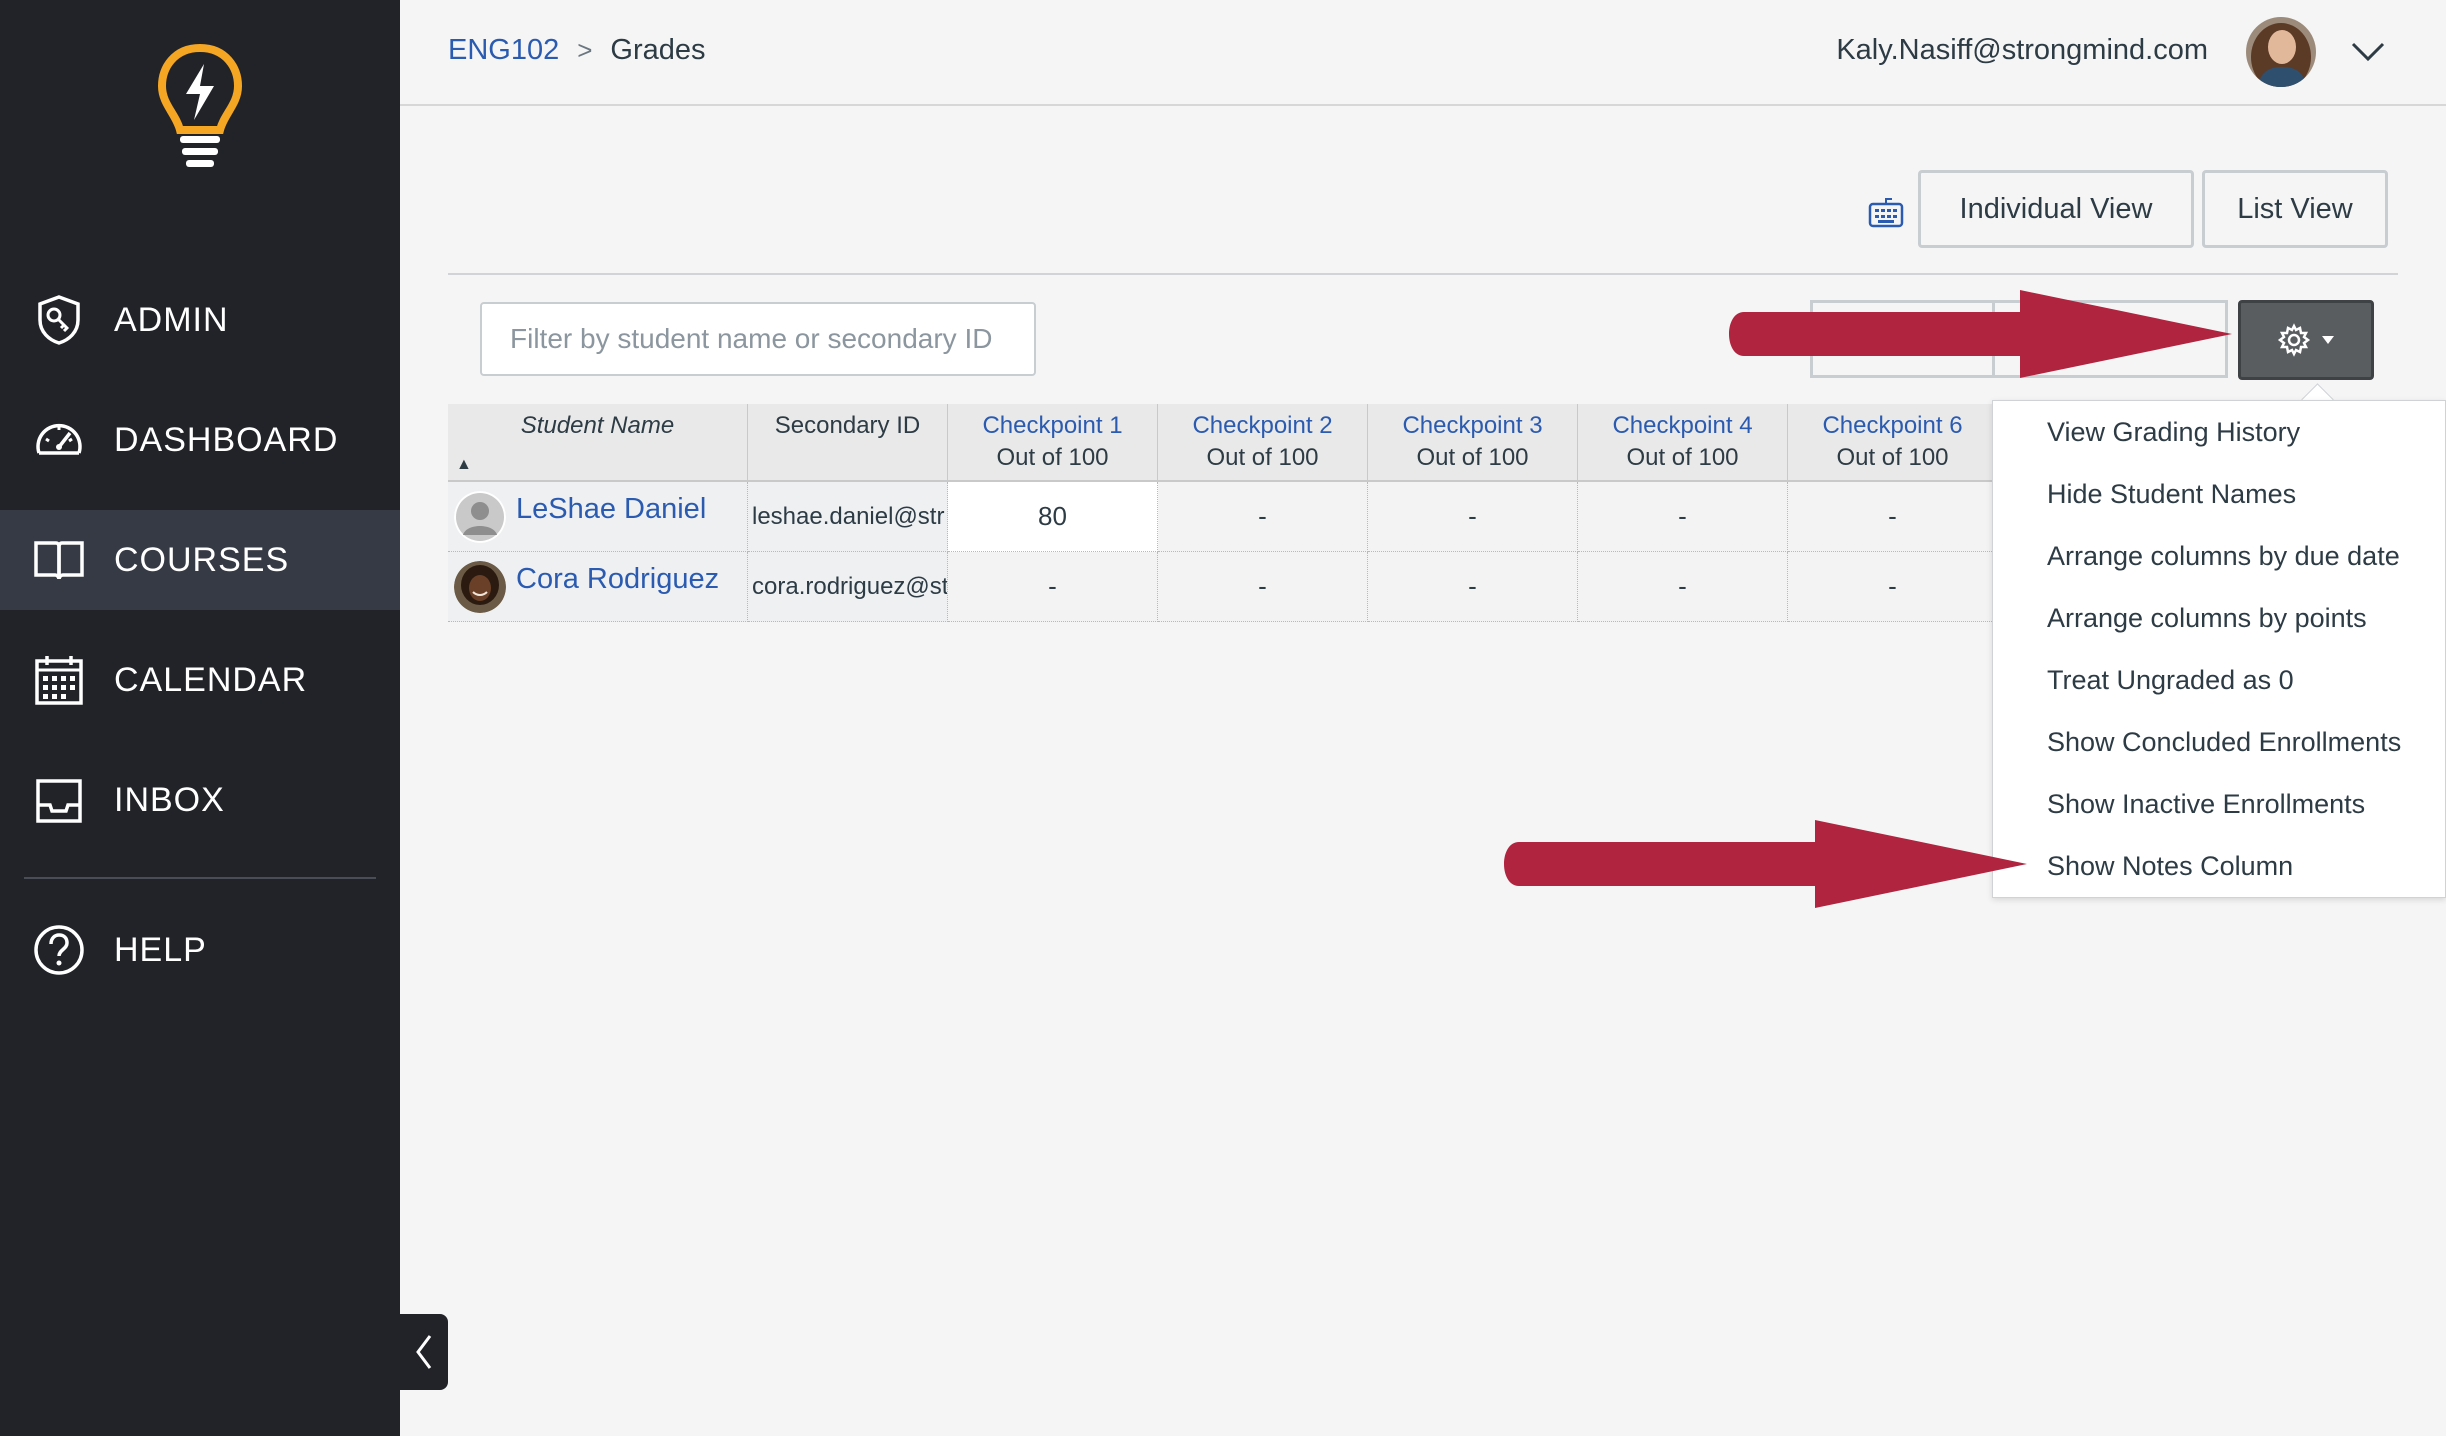 The height and width of the screenshot is (1436, 2446). What do you see at coordinates (1683, 443) in the screenshot?
I see `column-header-checkpoint-4: Checkpoint 4 Out of 100` at bounding box center [1683, 443].